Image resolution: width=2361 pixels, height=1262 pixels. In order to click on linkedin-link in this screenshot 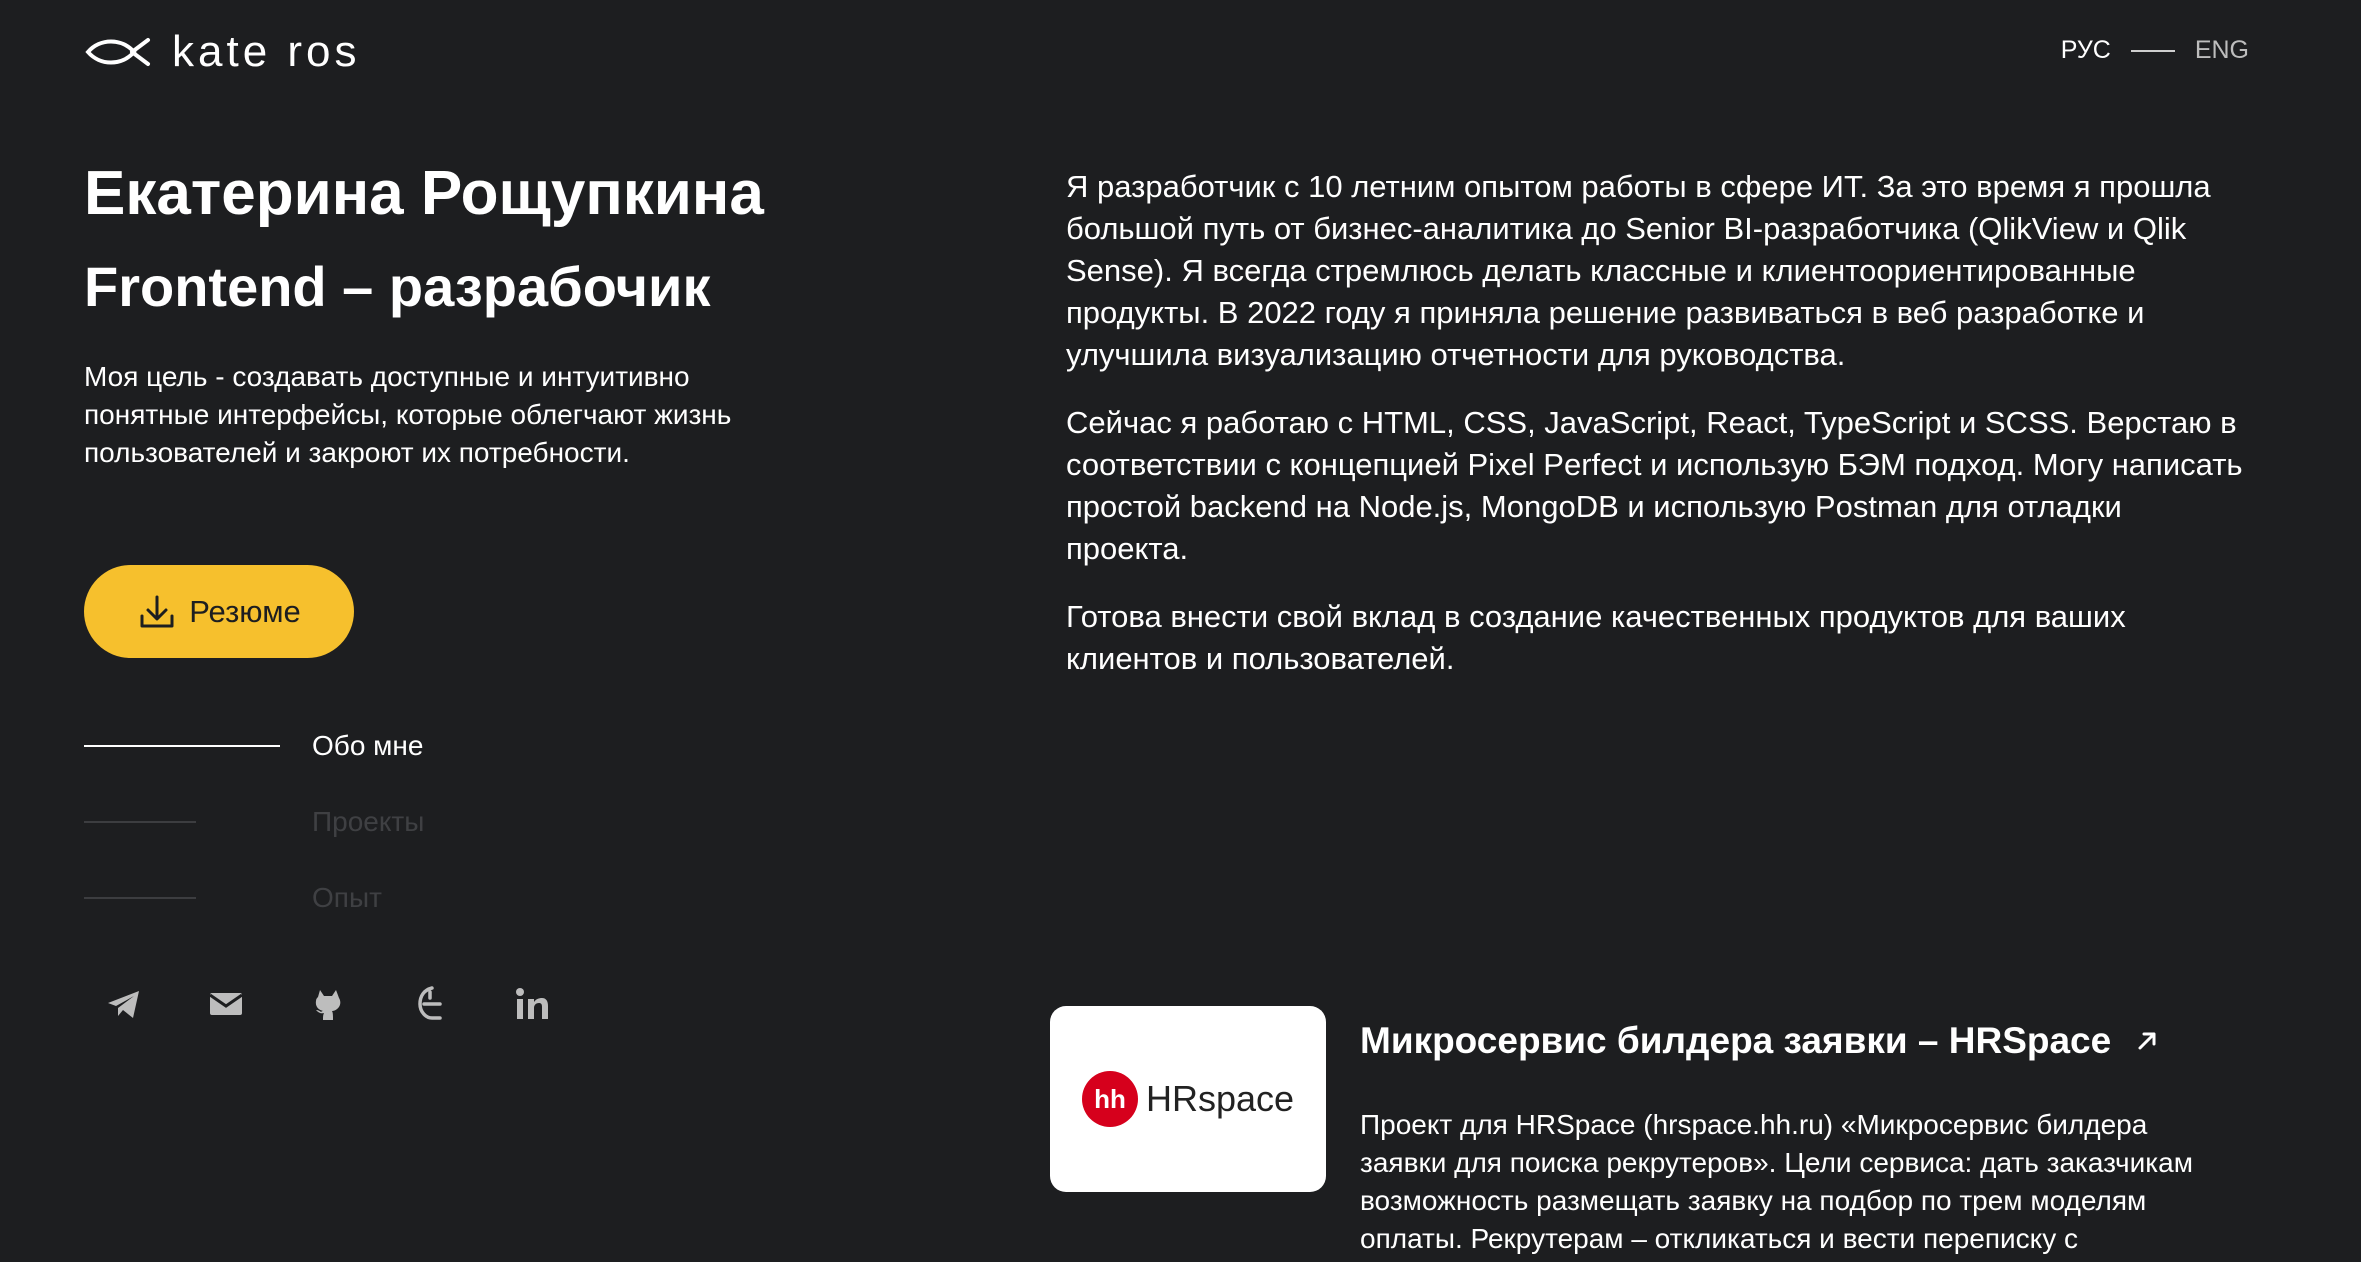, I will do `click(532, 1004)`.